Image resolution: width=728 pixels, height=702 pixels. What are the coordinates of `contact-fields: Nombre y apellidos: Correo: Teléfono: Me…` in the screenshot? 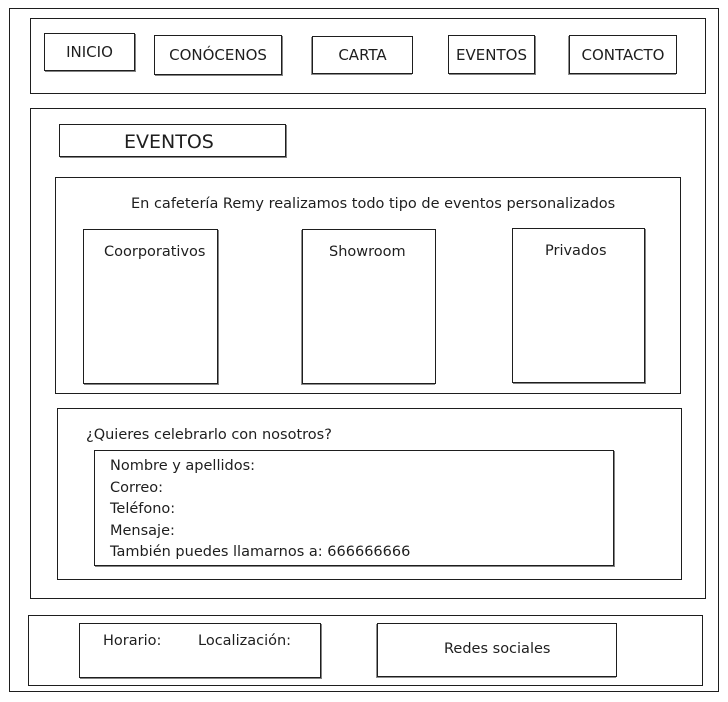 It's located at (260, 510).